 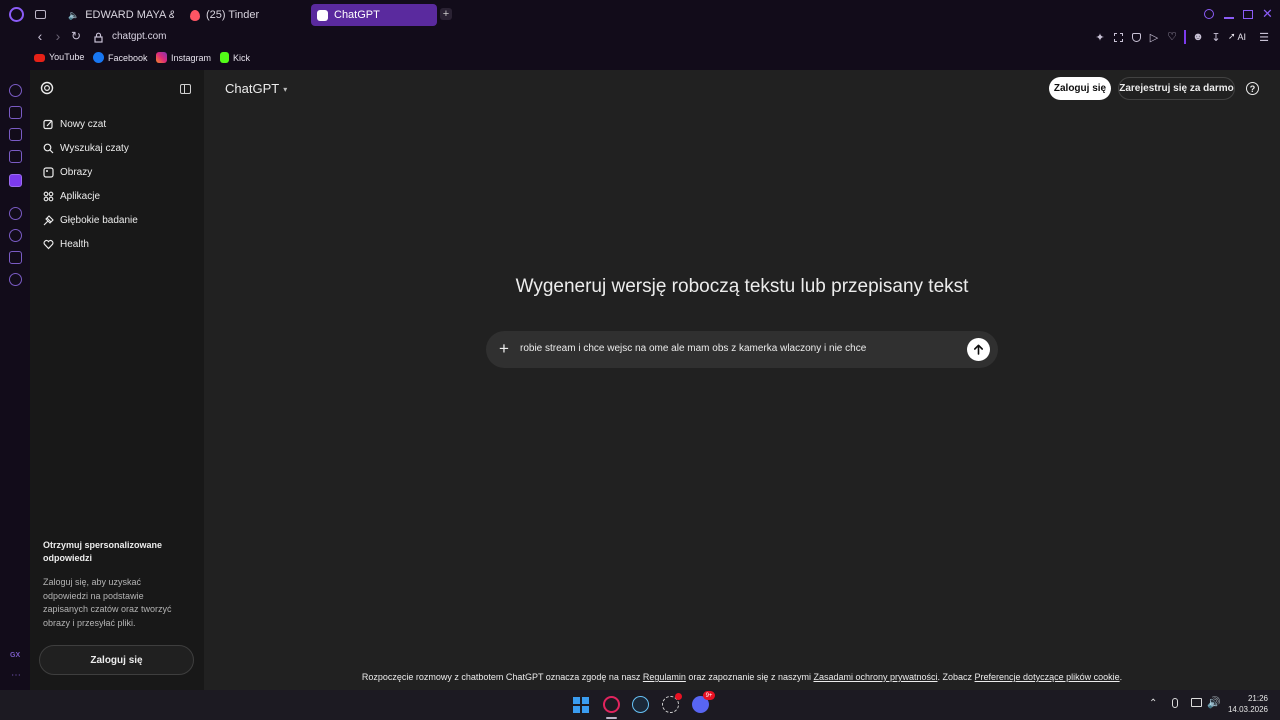 I want to click on menu-icon: ☰, so click(x=1264, y=37).